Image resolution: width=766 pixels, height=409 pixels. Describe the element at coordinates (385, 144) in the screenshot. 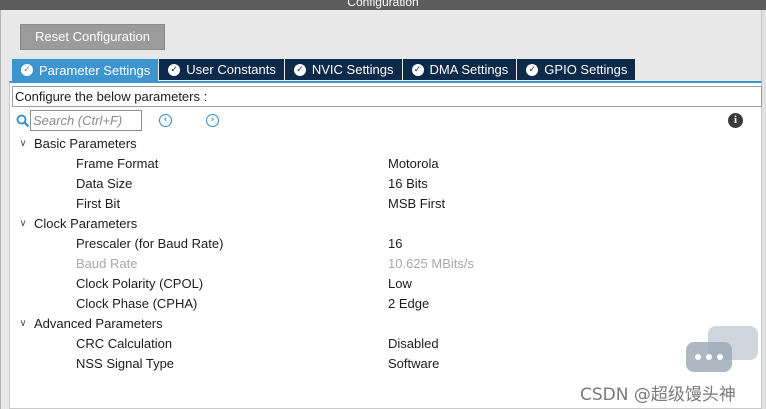

I see `group-row-basic-parameters: ∨ Basic Parameters` at that location.